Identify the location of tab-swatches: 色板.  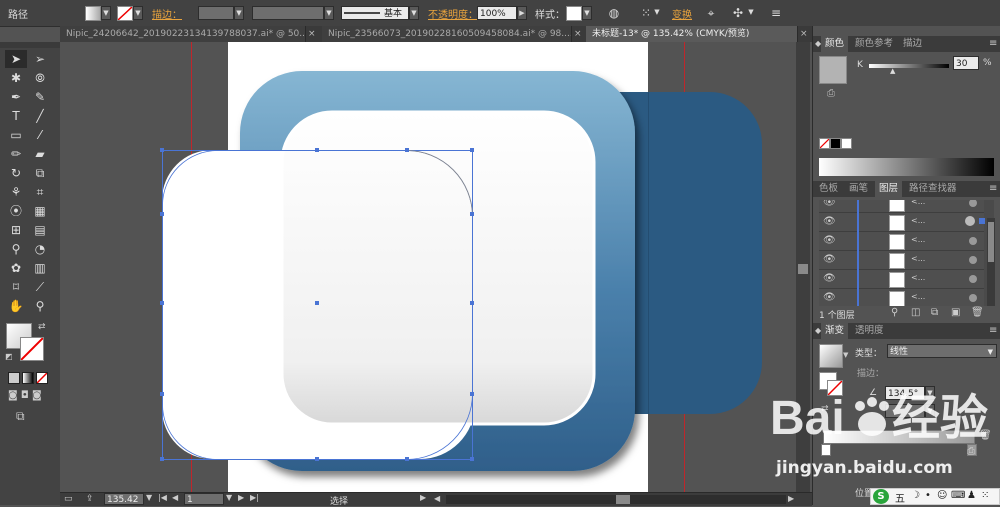
(828, 189).